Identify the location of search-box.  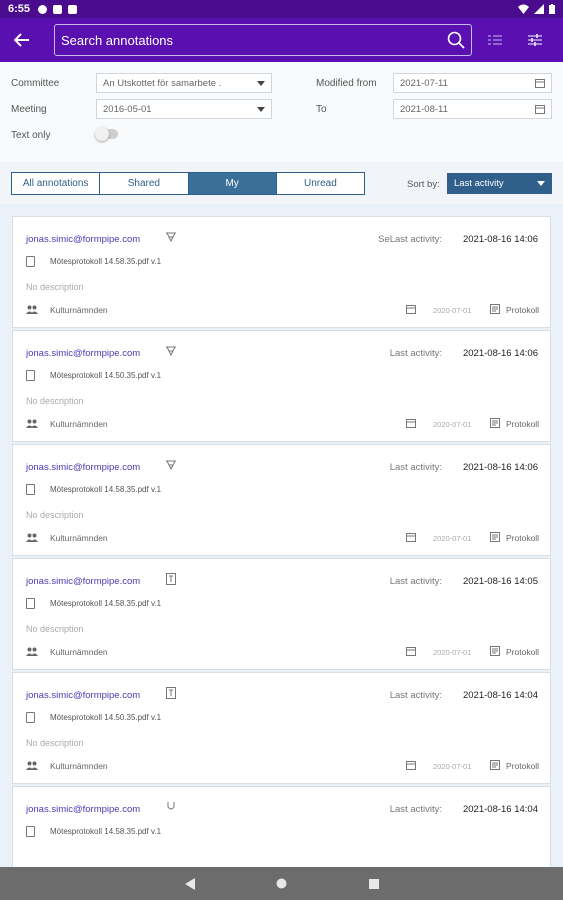
(263, 40).